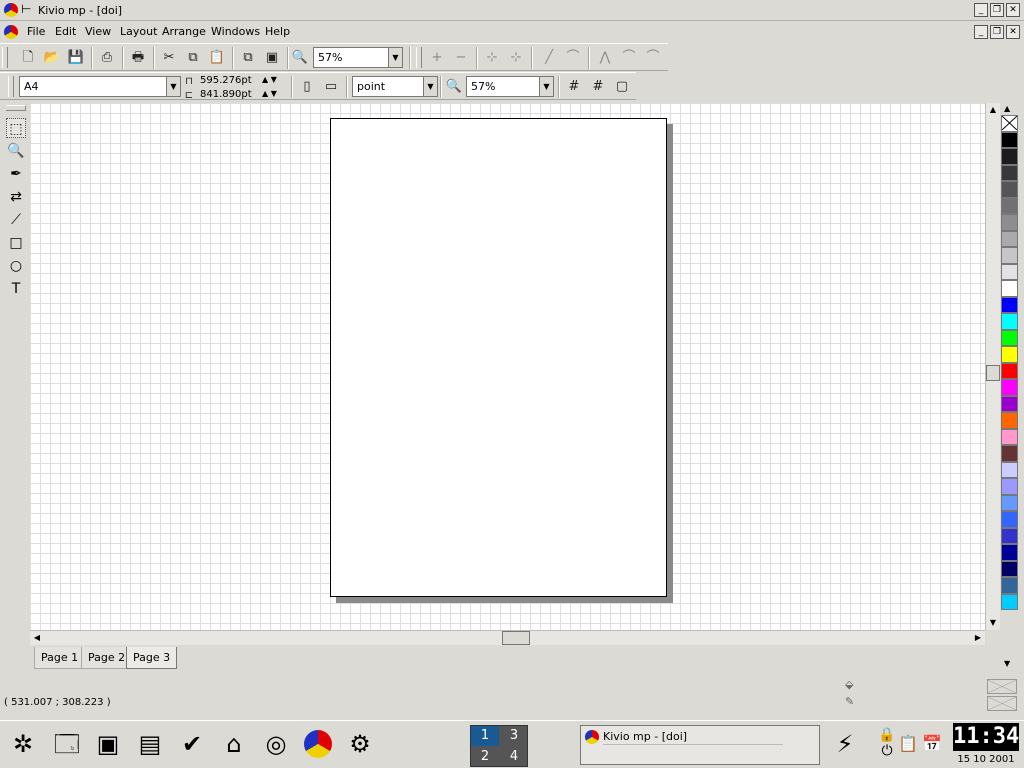  Describe the element at coordinates (36, 31) in the screenshot. I see `menu-file: File` at that location.